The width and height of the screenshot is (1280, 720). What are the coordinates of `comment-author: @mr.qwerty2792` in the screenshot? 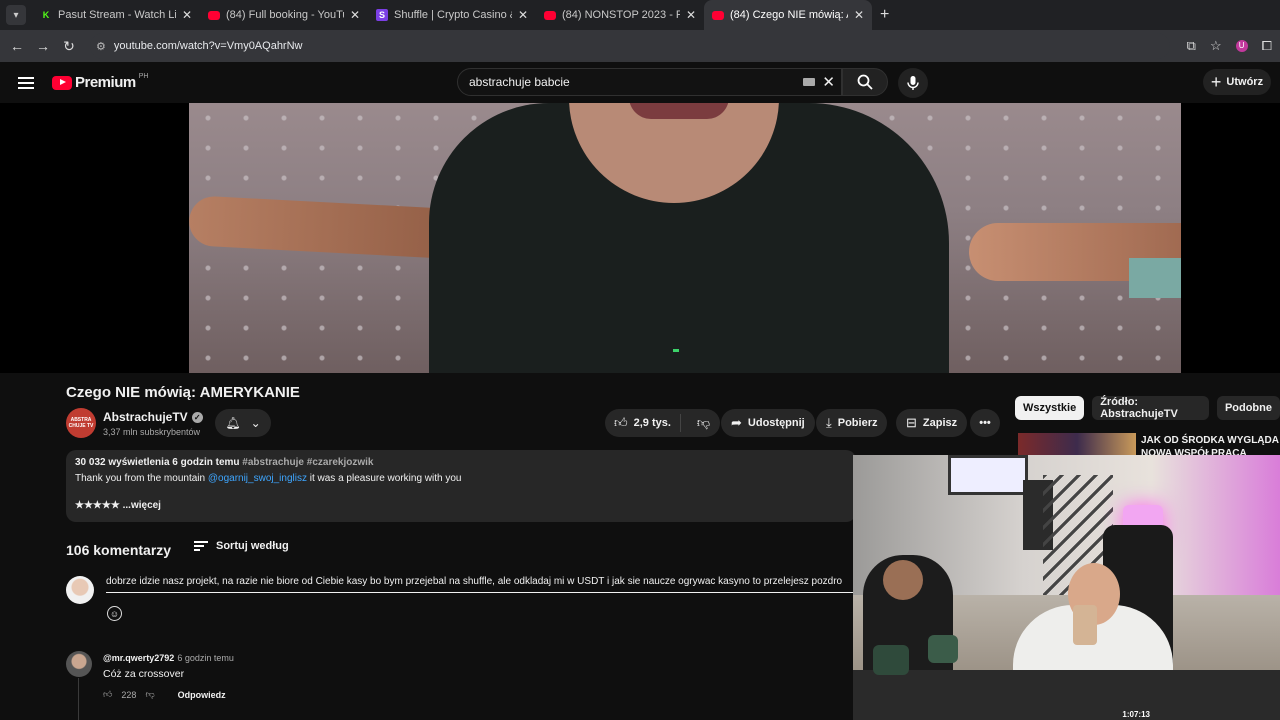 It's located at (138, 658).